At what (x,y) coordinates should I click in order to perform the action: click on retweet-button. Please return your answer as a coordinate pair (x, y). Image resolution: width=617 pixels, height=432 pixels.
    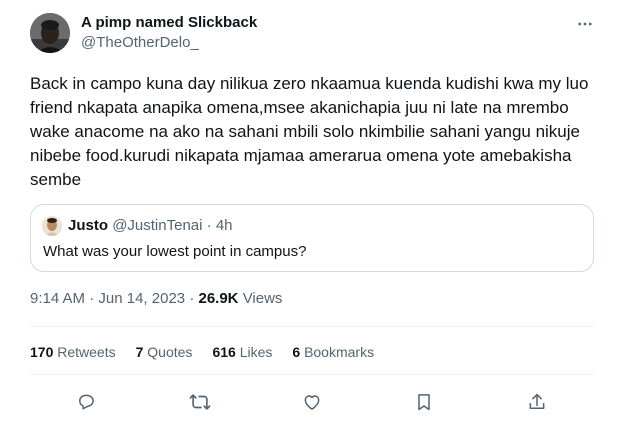
    Looking at the image, I should click on (200, 402).